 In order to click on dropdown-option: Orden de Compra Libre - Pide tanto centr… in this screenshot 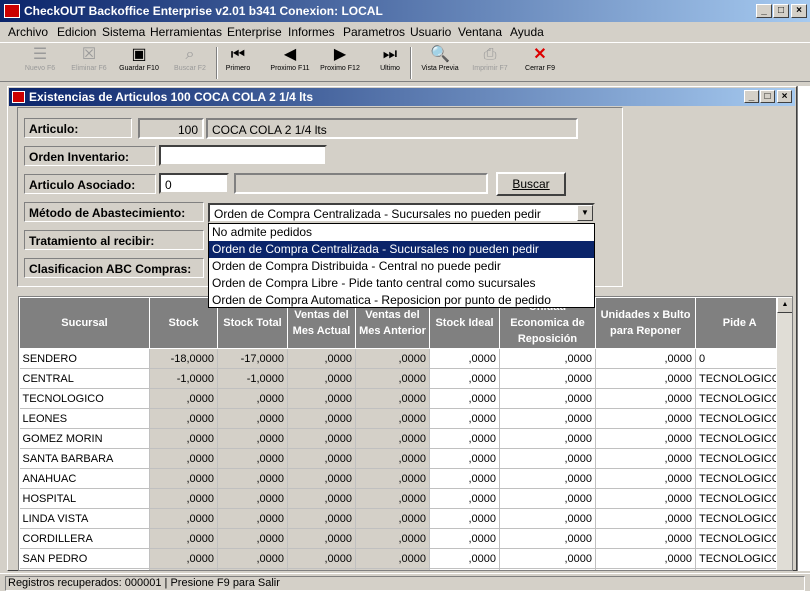, I will do `click(401, 283)`.